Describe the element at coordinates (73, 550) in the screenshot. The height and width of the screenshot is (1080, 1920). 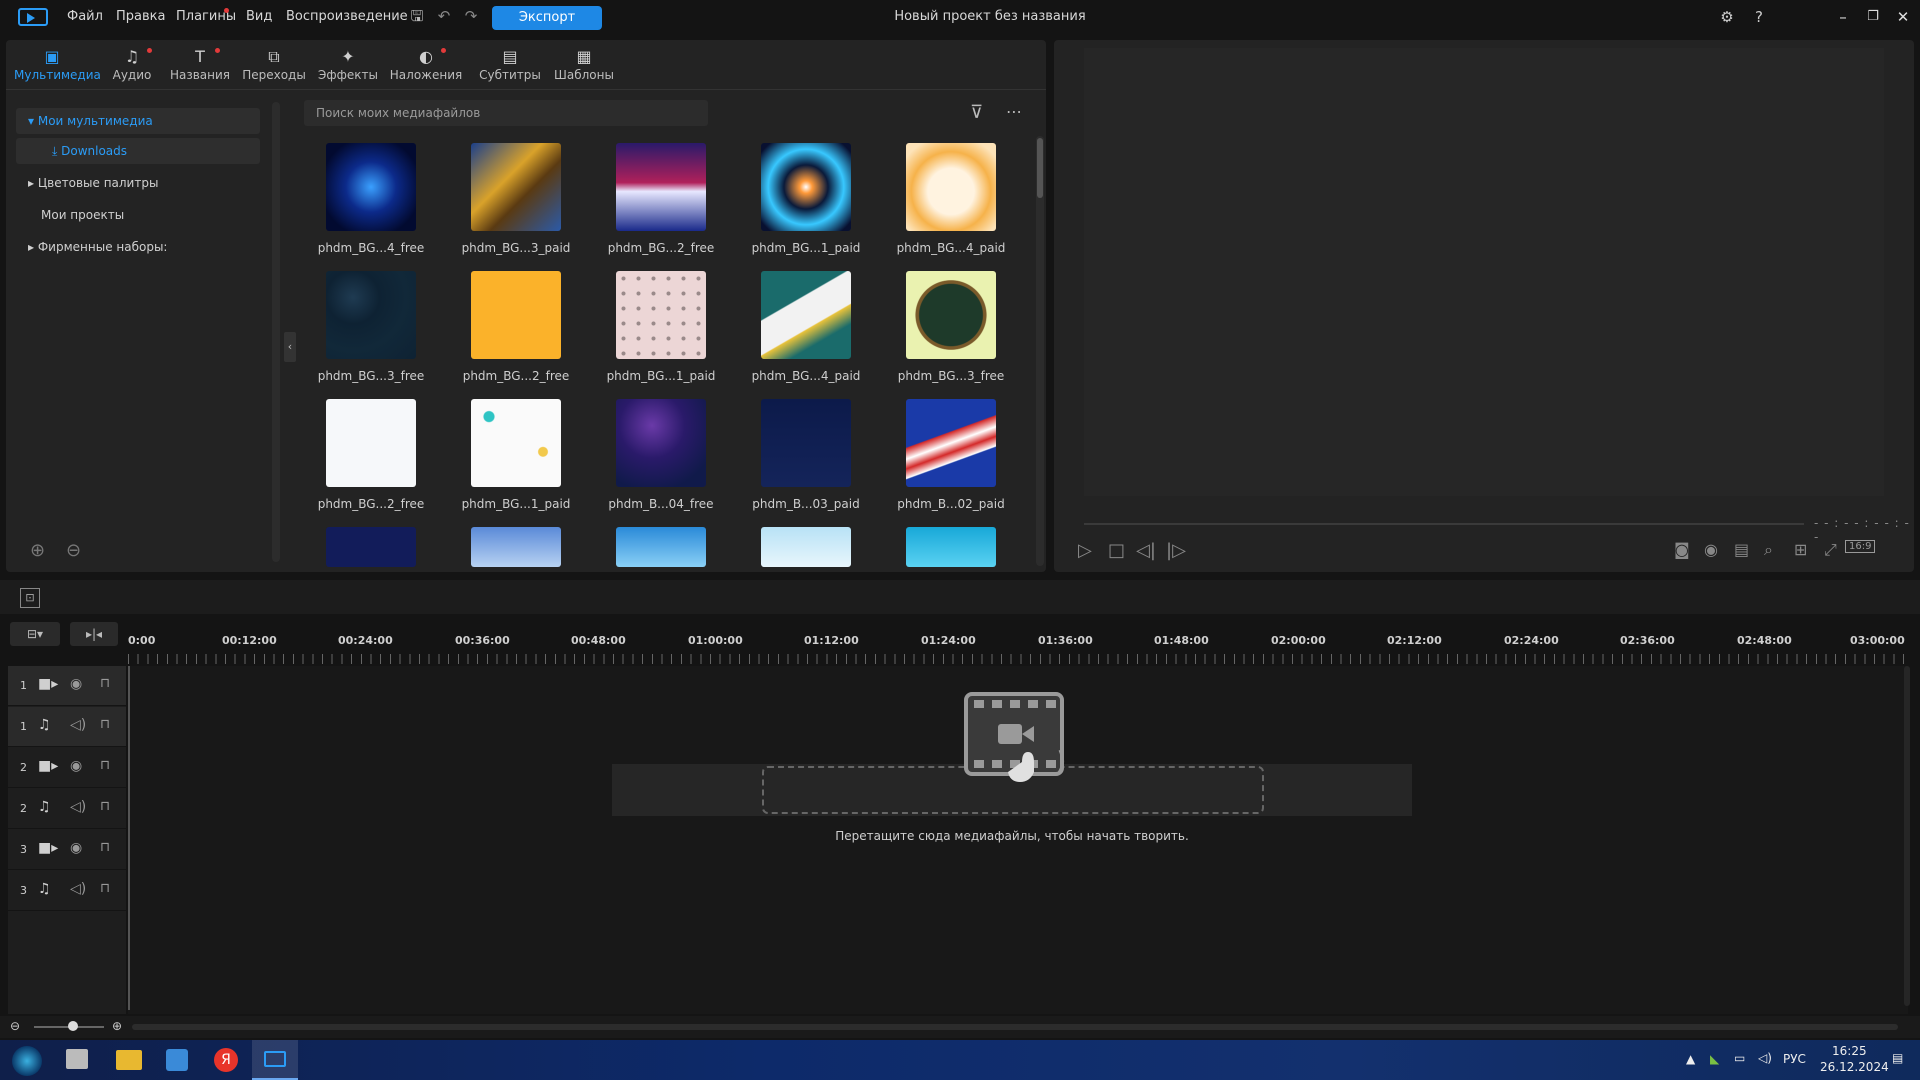
I see `remove-tag-icon: ⊖` at that location.